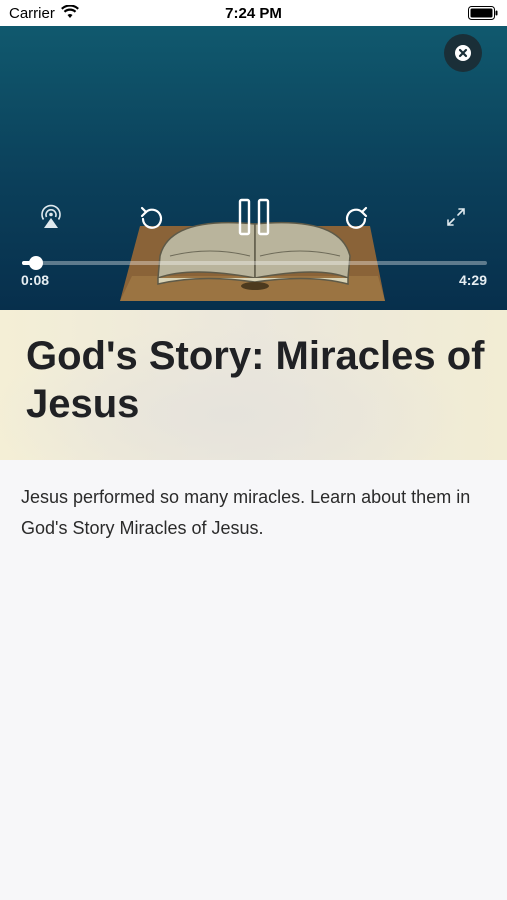 This screenshot has height=900, width=507. I want to click on fullscreen-icon, so click(456, 217).